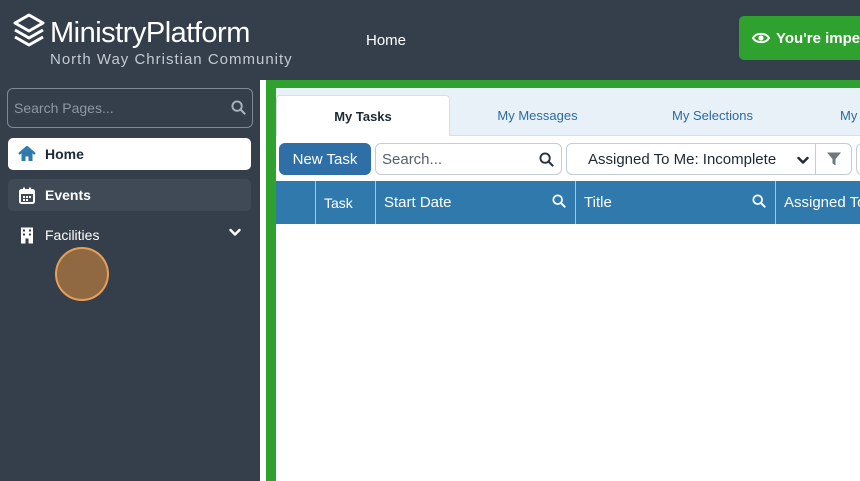 The height and width of the screenshot is (481, 860). Describe the element at coordinates (325, 159) in the screenshot. I see `new-task-button: New Task` at that location.